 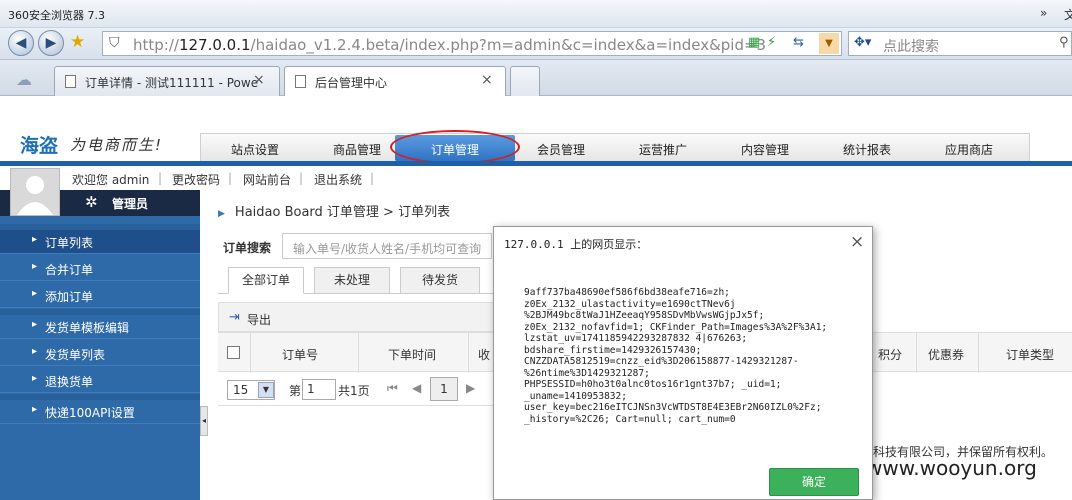 I want to click on sidebar-item-merge-order: ▸ 合并订单, so click(x=100, y=269).